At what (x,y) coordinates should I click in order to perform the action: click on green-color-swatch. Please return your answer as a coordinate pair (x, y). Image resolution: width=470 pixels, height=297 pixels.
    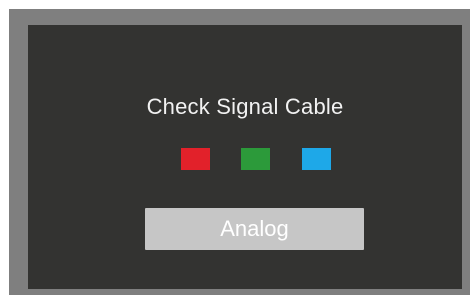
    Looking at the image, I should click on (255, 159).